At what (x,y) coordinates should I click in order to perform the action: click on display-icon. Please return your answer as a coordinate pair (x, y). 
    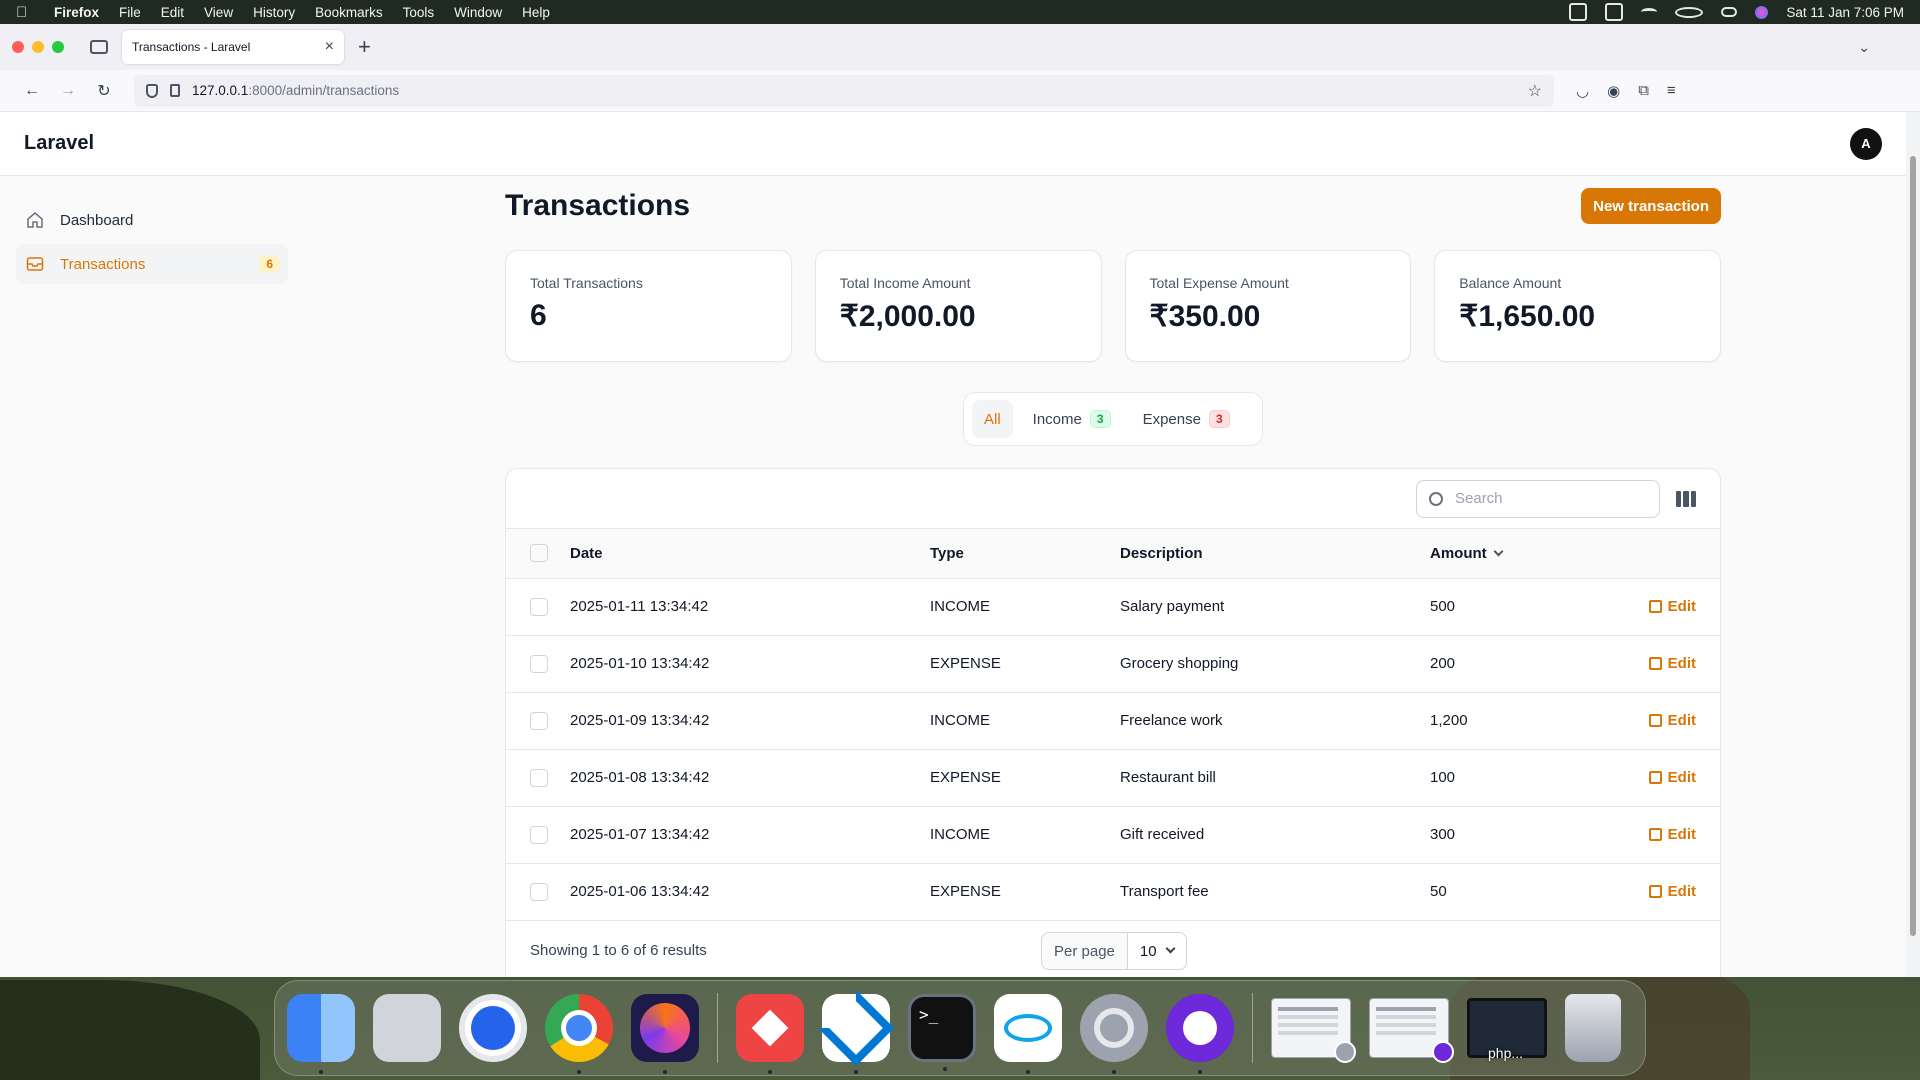
    Looking at the image, I should click on (1614, 12).